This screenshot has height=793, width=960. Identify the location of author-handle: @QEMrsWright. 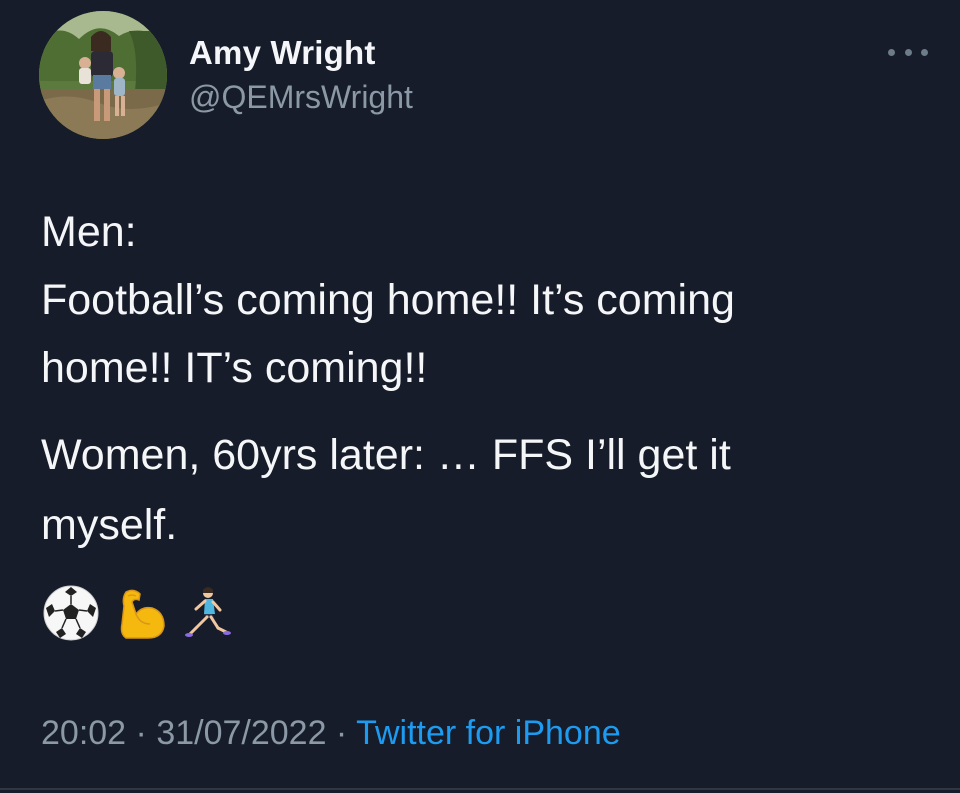
(301, 97).